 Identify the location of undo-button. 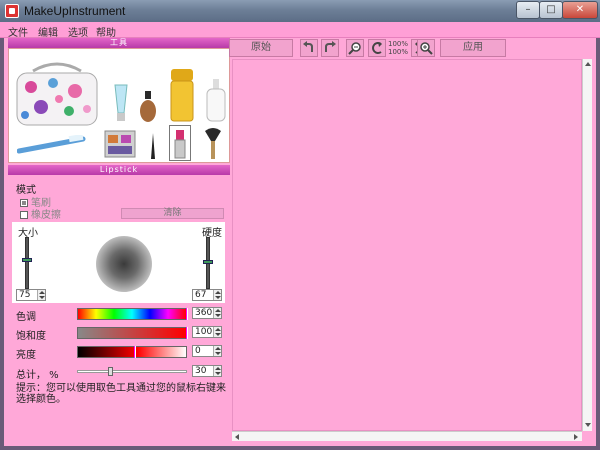
(309, 48).